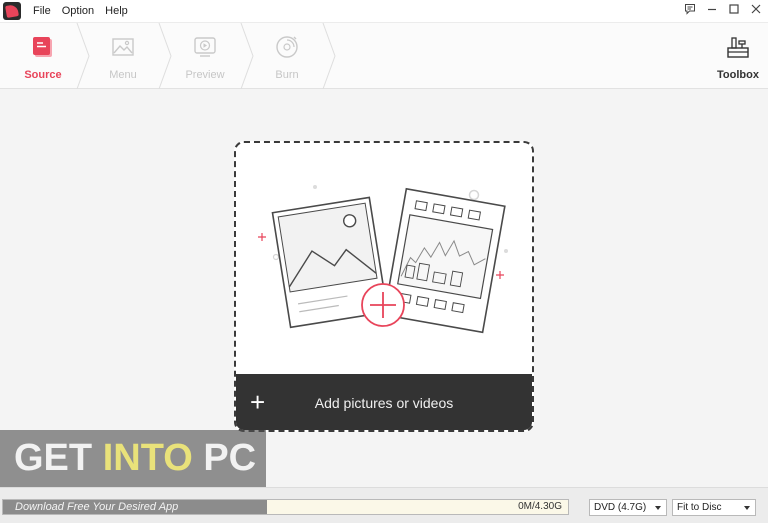 This screenshot has height=523, width=768. I want to click on image-icon, so click(123, 47).